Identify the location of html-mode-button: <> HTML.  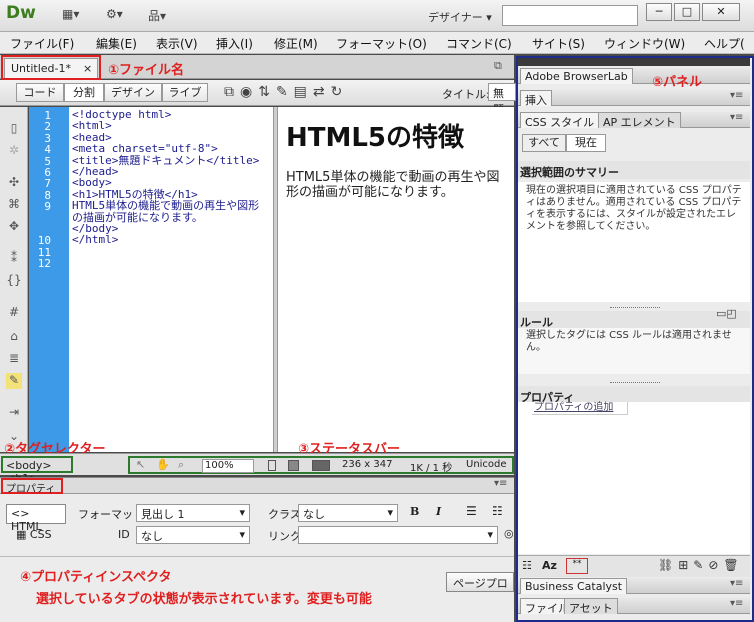
(36, 518).